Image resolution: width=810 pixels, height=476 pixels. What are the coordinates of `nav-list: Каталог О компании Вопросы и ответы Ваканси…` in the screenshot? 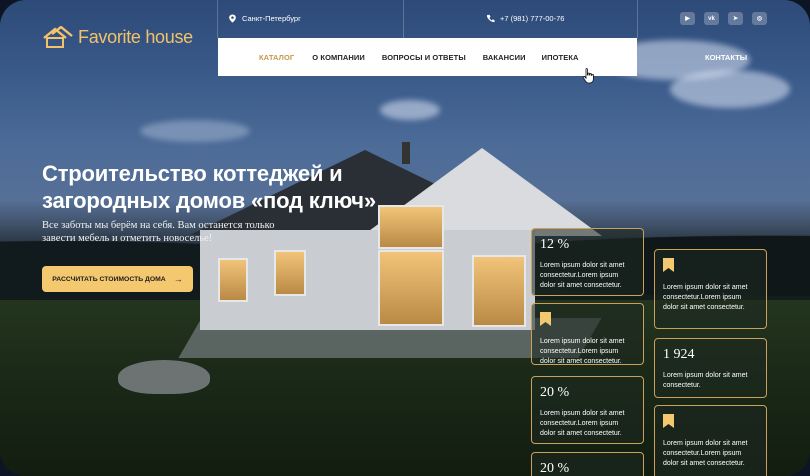 It's located at (427, 57).